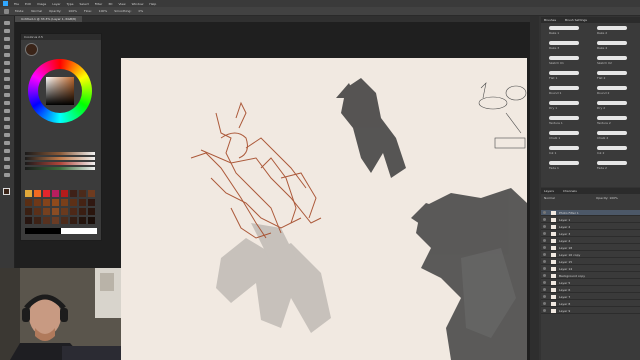 The width and height of the screenshot is (640, 360). What do you see at coordinates (72, 11) in the screenshot?
I see `opacity-value: 100%` at bounding box center [72, 11].